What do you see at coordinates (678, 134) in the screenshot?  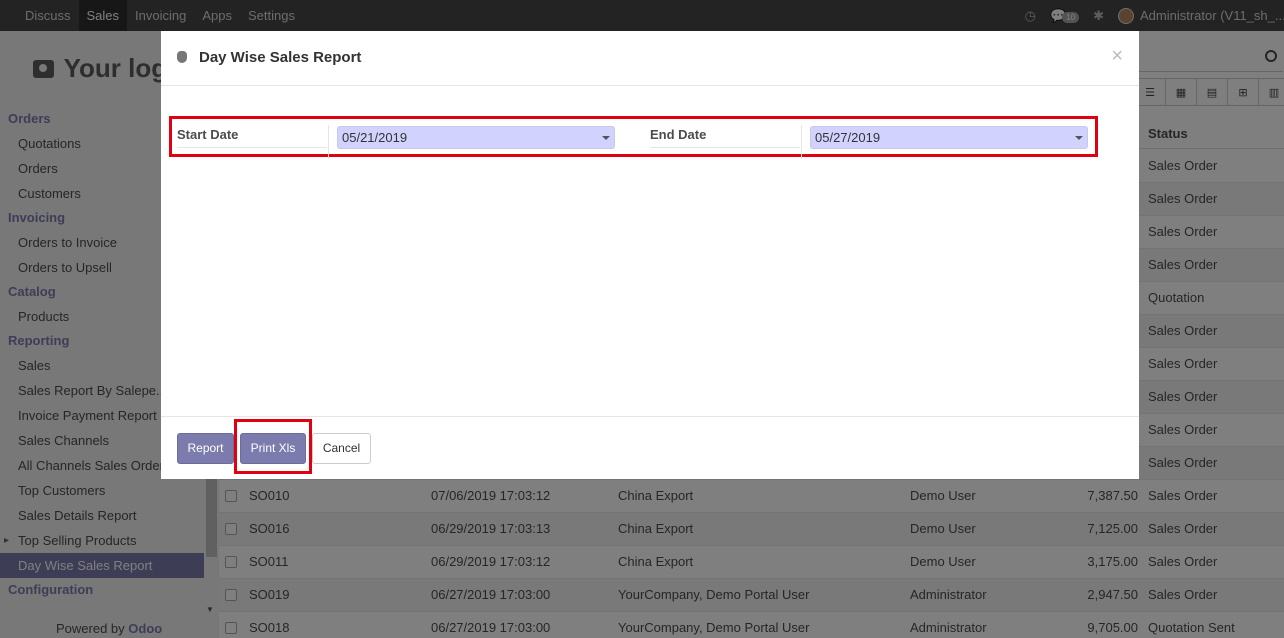 I see `end-date-label: End Date` at bounding box center [678, 134].